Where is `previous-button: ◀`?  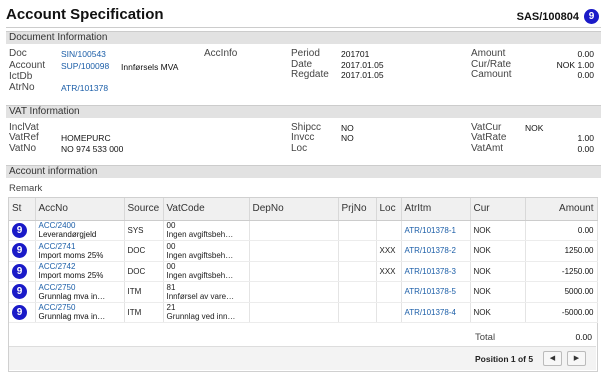 previous-button: ◀ is located at coordinates (552, 358).